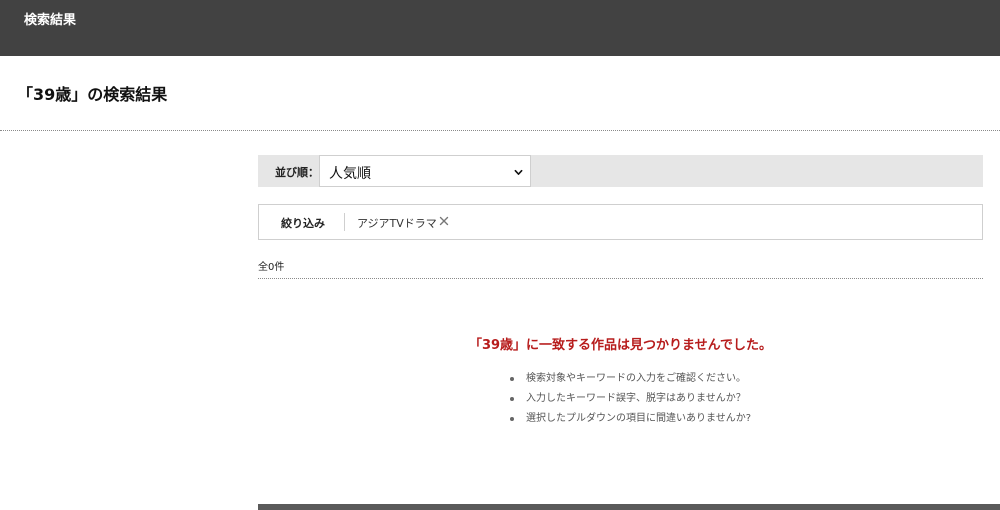 Image resolution: width=1000 pixels, height=510 pixels. I want to click on filter-label: 絞り込み, so click(303, 223).